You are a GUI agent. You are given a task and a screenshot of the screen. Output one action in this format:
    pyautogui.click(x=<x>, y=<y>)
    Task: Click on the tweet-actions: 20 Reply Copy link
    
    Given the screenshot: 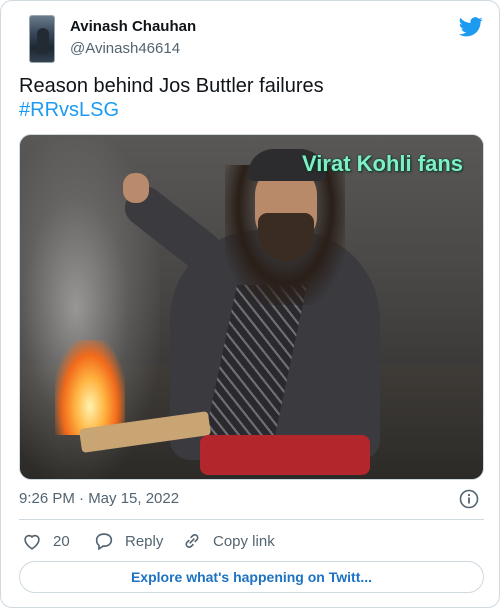 What is the action you would take?
    pyautogui.click(x=251, y=541)
    